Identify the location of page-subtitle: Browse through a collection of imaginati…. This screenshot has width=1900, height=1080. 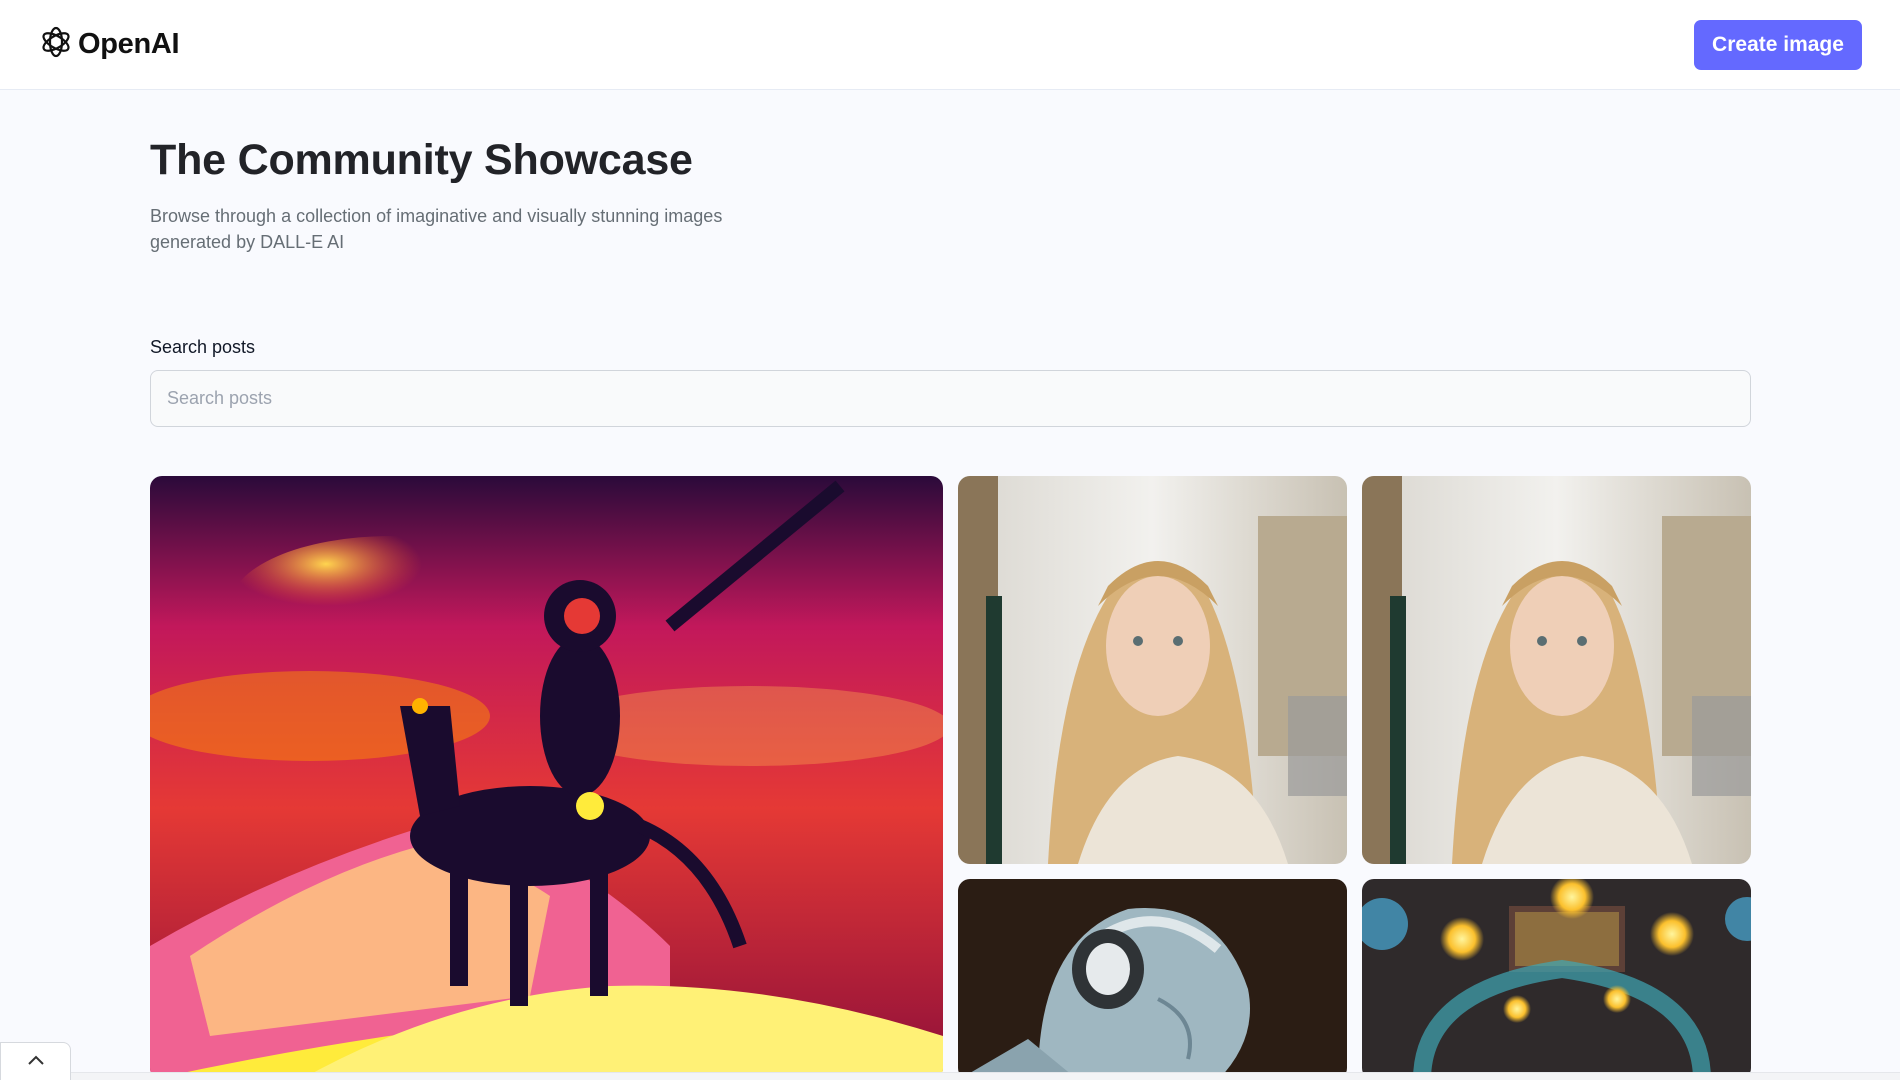
(436, 229).